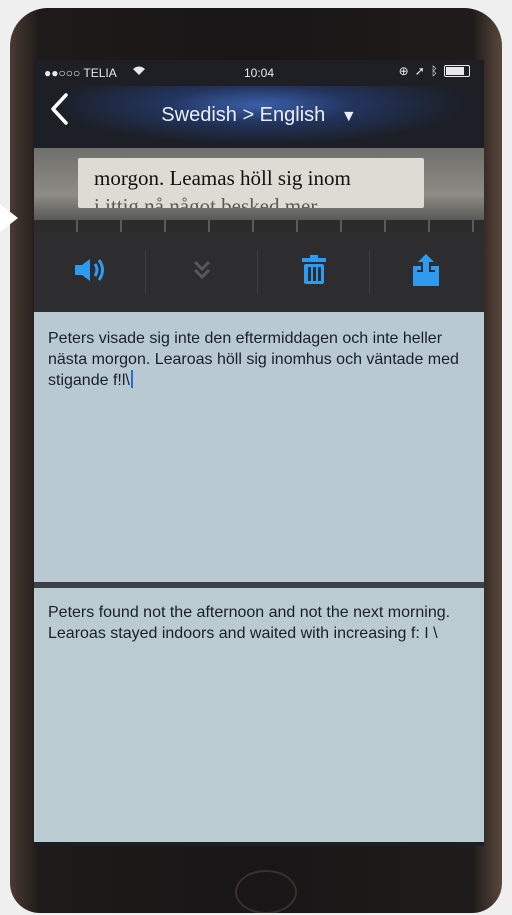 The width and height of the screenshot is (512, 915). What do you see at coordinates (348, 116) in the screenshot?
I see `caret-down-icon: ▼` at bounding box center [348, 116].